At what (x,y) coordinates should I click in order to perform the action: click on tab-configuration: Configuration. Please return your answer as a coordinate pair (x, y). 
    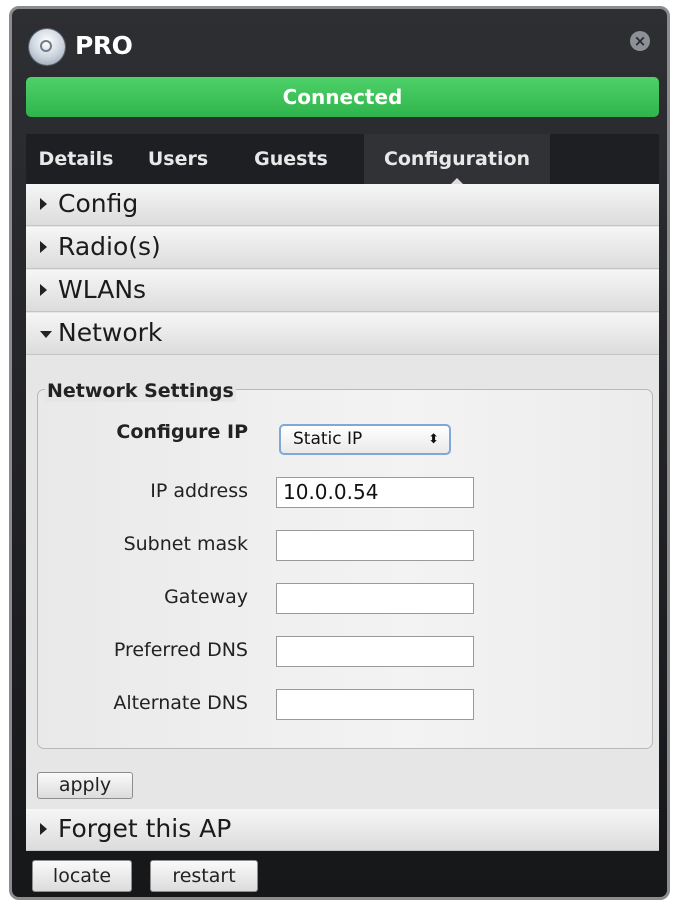
    Looking at the image, I should click on (457, 159).